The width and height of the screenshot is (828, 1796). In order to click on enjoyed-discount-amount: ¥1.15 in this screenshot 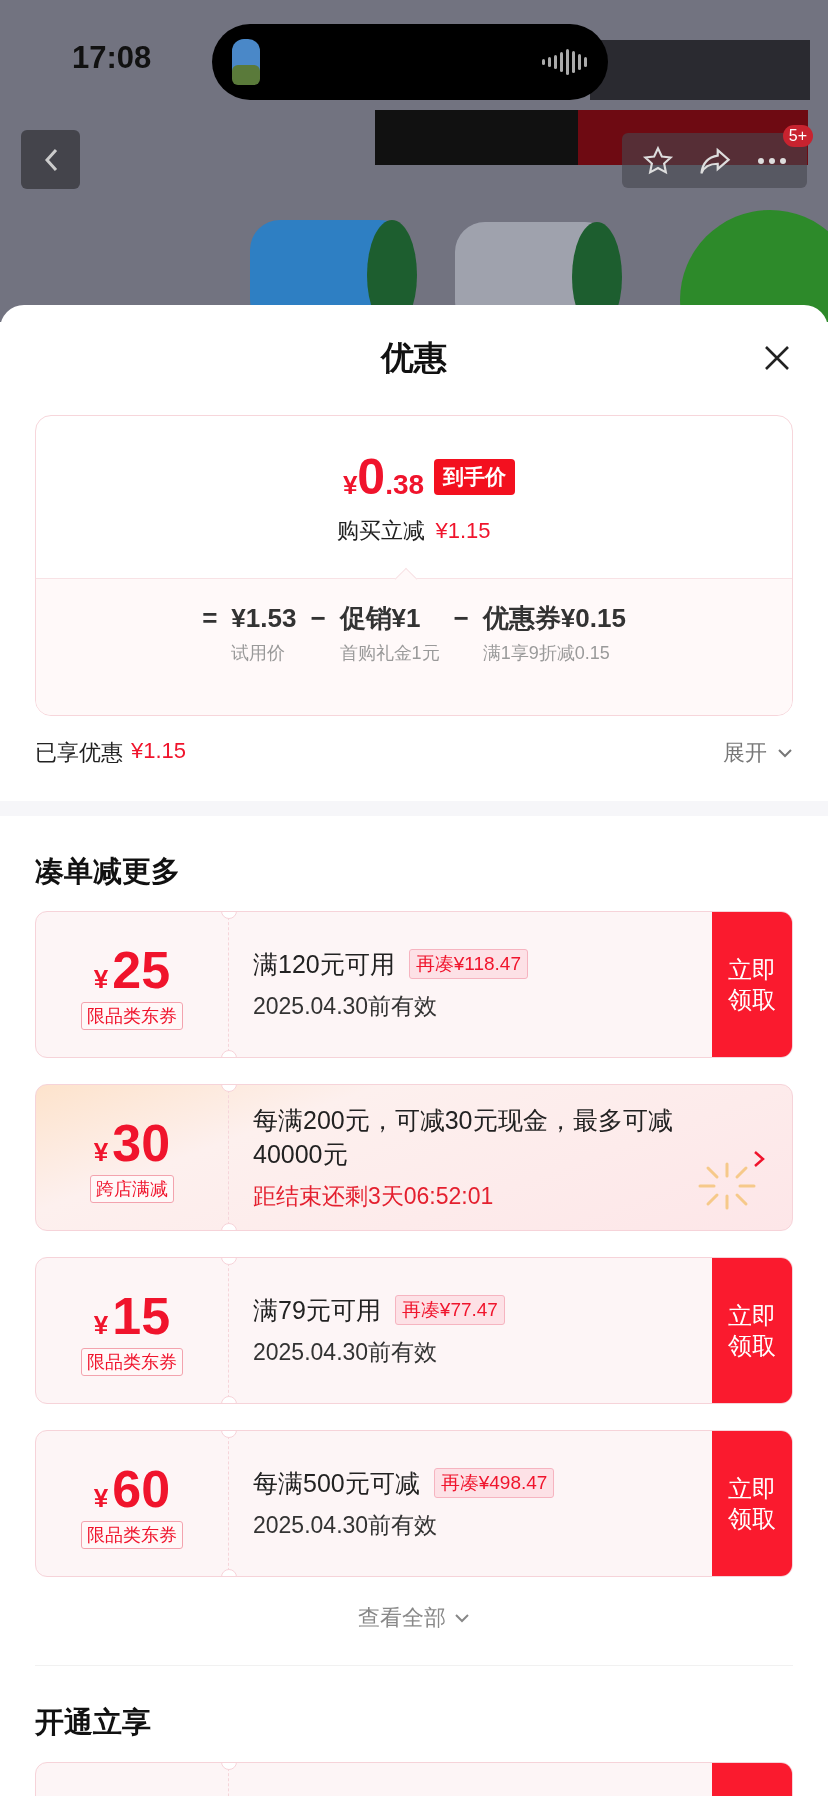, I will do `click(159, 751)`.